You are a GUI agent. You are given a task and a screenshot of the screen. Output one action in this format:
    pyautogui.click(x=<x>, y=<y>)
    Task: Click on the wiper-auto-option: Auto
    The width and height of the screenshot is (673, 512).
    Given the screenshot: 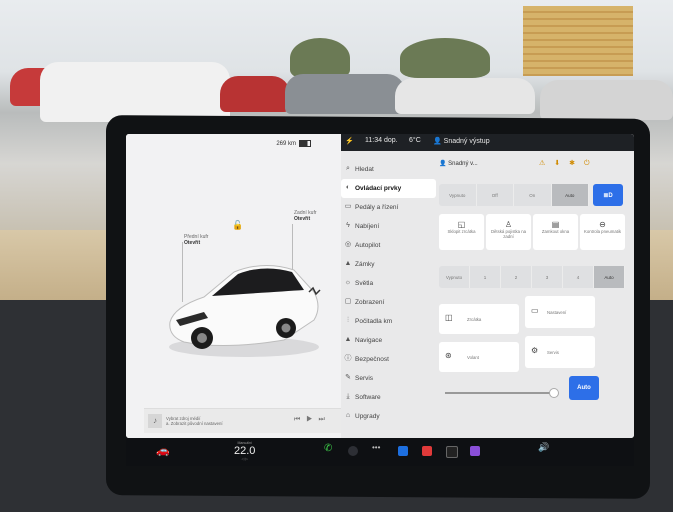 What is the action you would take?
    pyautogui.click(x=609, y=277)
    